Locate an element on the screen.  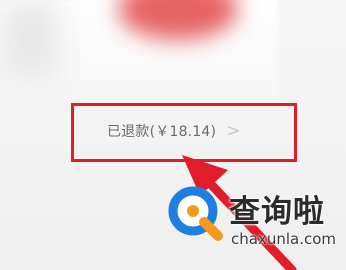
watermark-brand-text: 查询啦 is located at coordinates (277, 212).